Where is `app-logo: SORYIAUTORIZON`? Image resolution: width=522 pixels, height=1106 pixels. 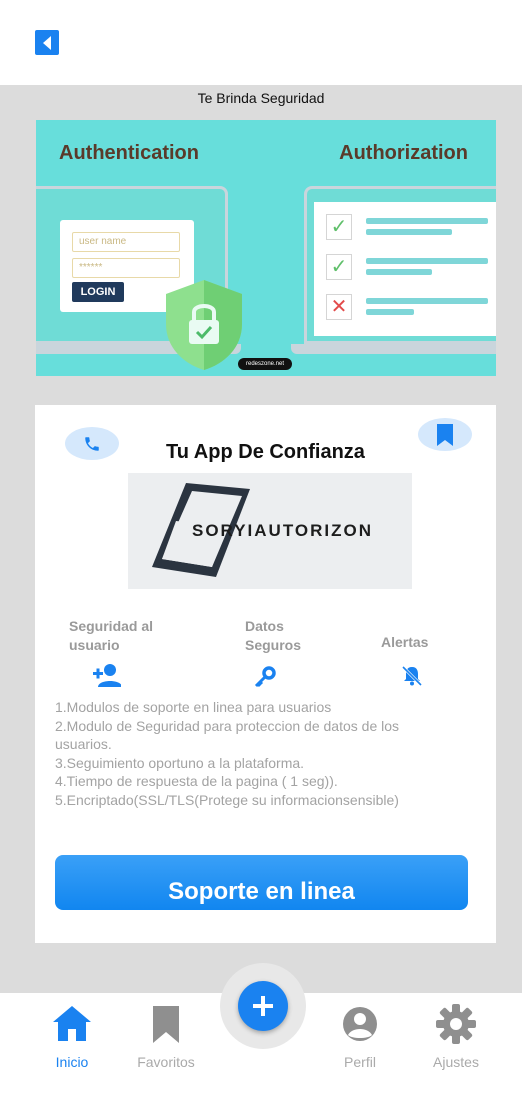
app-logo: SORYIAUTORIZON is located at coordinates (270, 531).